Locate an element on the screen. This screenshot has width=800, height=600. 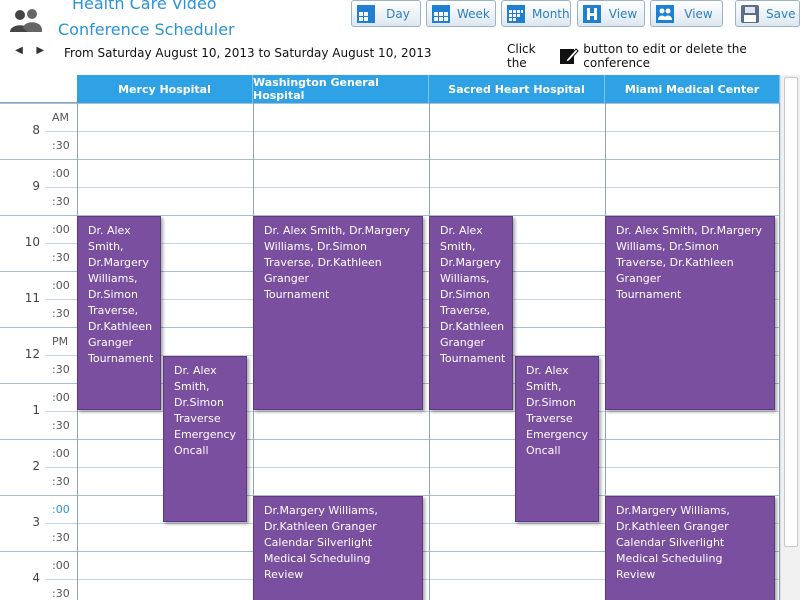
month-view-button: Month is located at coordinates (536, 13).